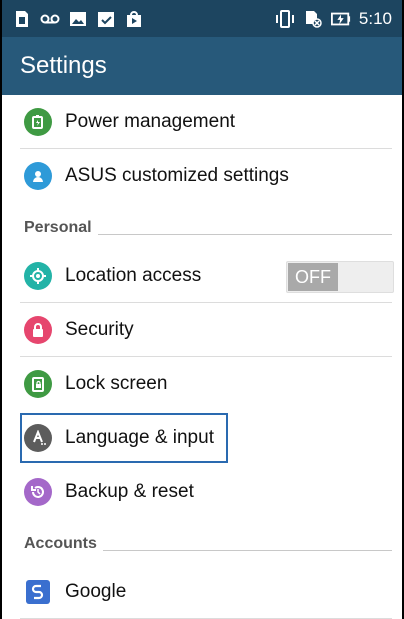 This screenshot has width=404, height=619. Describe the element at coordinates (150, 121) in the screenshot. I see `setting-label: Power management` at that location.